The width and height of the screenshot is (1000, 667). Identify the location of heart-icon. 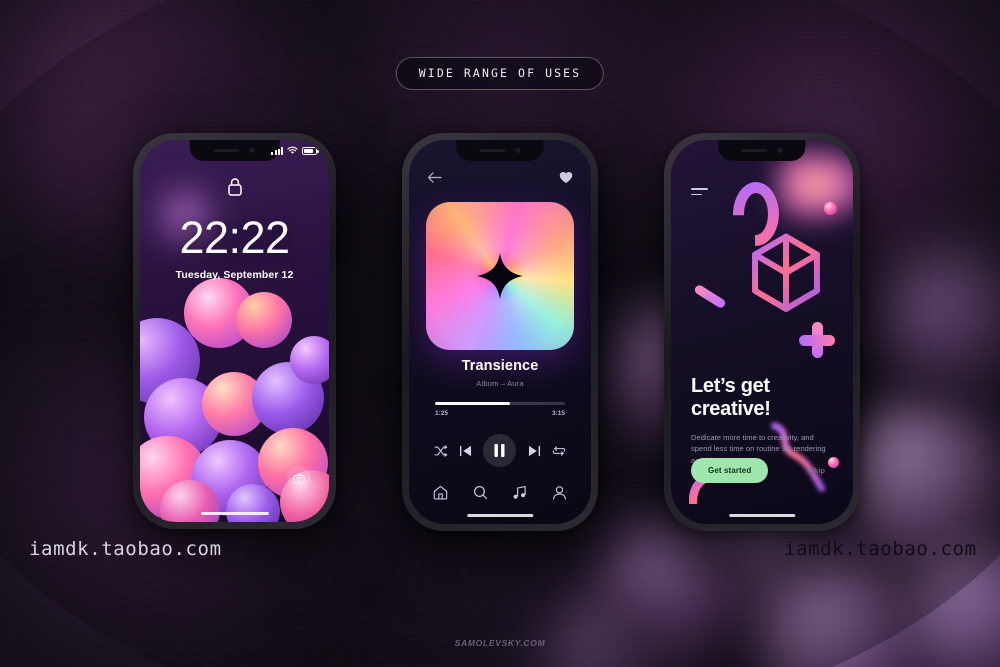
(566, 177).